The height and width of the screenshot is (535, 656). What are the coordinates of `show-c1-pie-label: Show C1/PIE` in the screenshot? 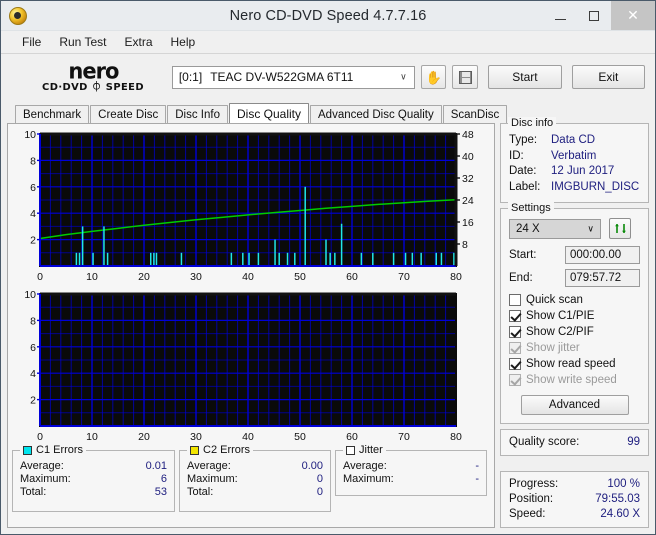 It's located at (560, 316).